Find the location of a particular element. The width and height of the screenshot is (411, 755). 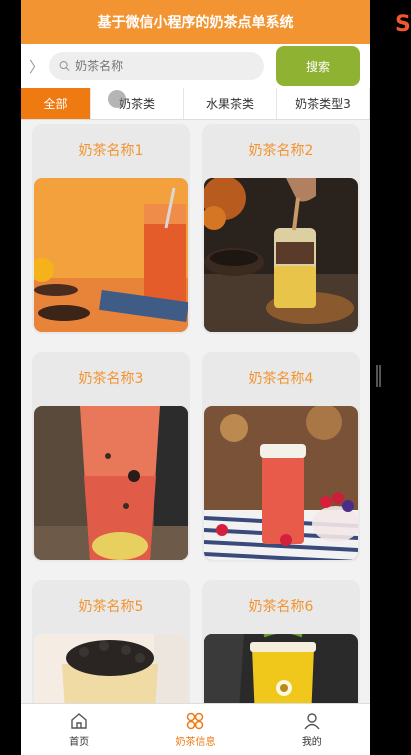

product-card: 奶茶名称2 is located at coordinates (281, 229).